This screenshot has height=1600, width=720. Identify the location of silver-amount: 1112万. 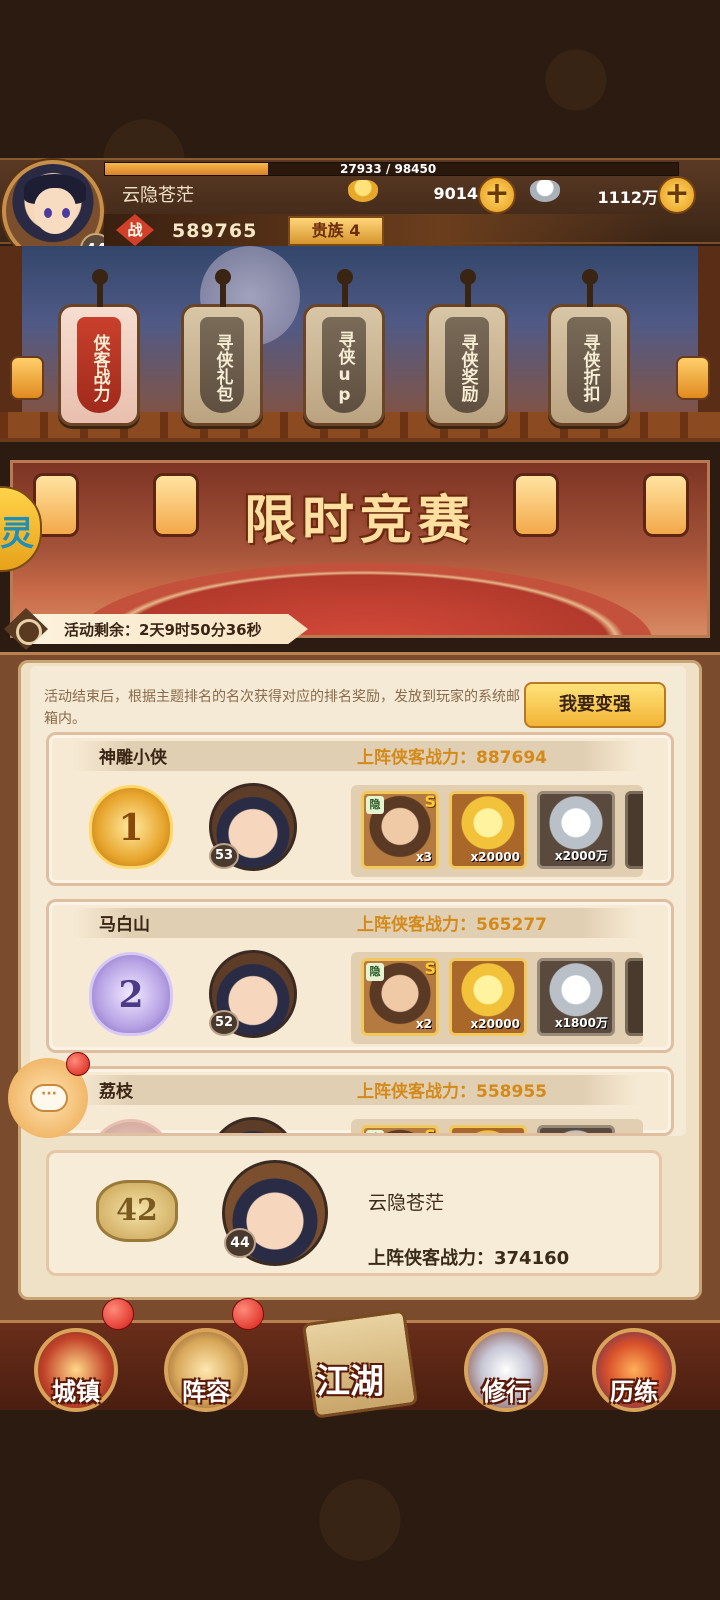
(627, 197).